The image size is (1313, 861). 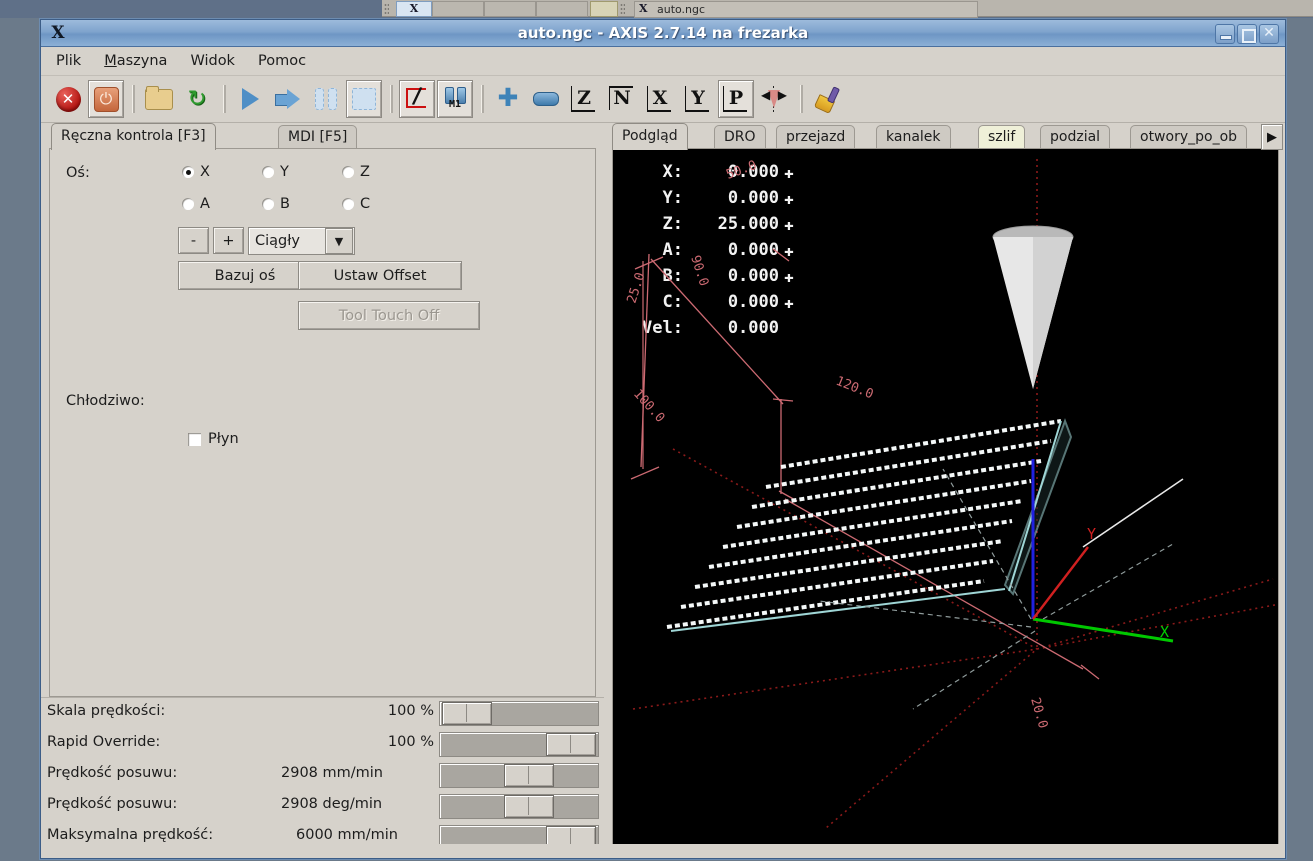 What do you see at coordinates (130, 835) in the screenshot?
I see `max-velocity-label: Maksymalna prędkość:` at bounding box center [130, 835].